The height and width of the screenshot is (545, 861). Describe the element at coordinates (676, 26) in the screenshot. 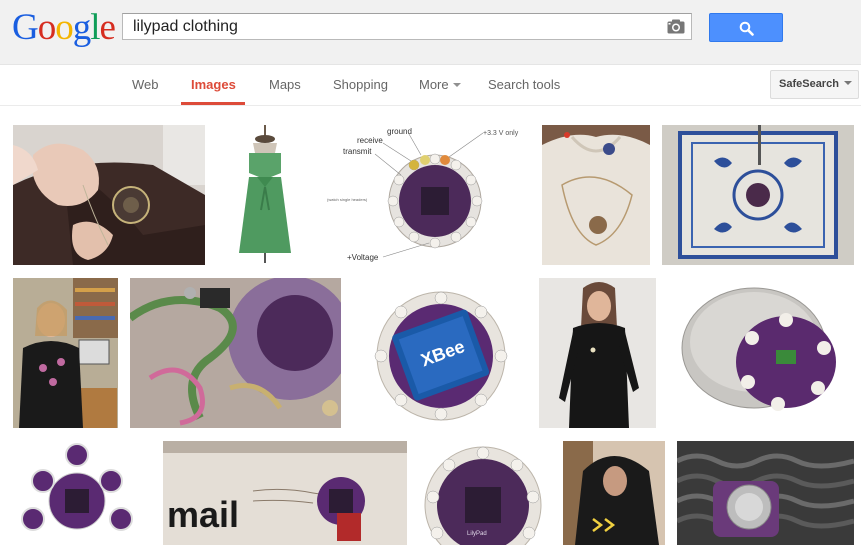

I see `camera-icon` at that location.